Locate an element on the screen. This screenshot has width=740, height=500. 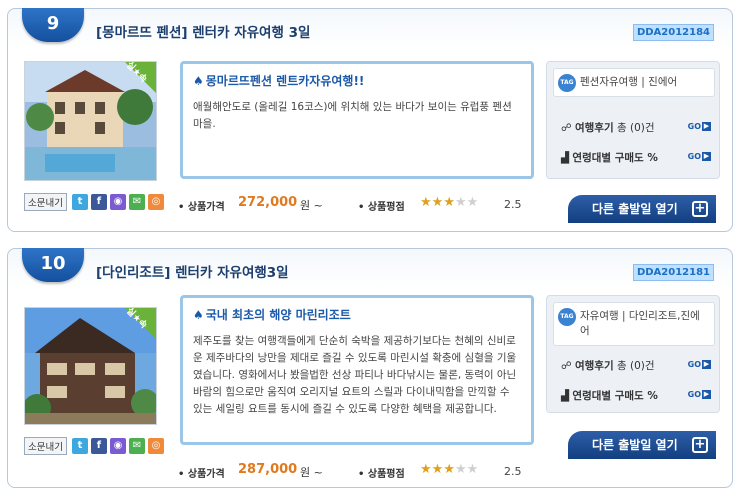
tour-code: DDA2012184 is located at coordinates (673, 32).